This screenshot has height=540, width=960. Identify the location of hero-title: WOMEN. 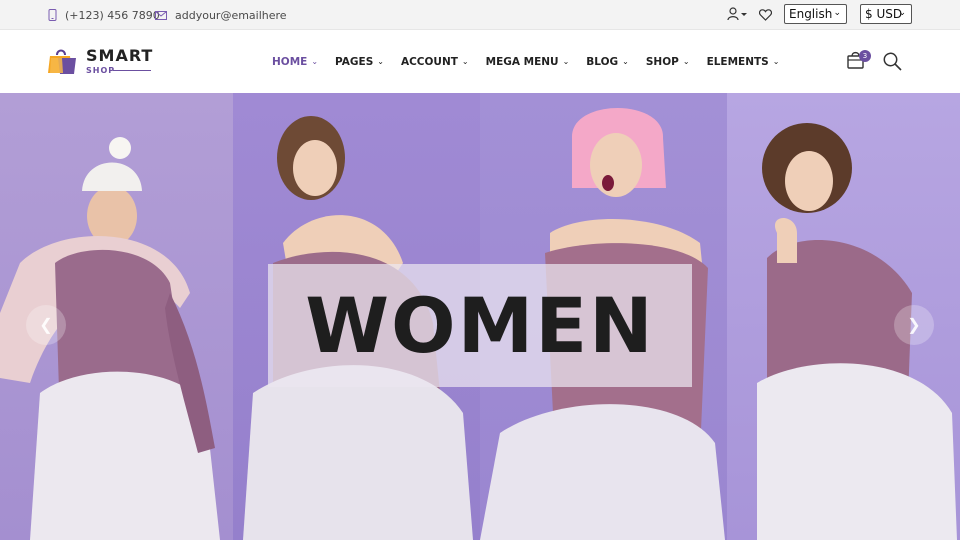
(480, 325).